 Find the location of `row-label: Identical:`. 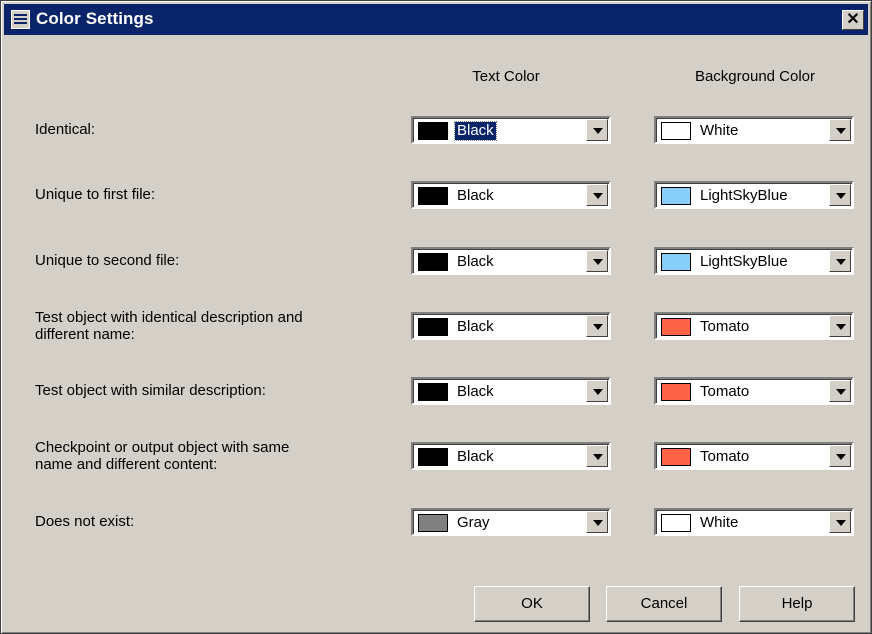

row-label: Identical: is located at coordinates (65, 129).